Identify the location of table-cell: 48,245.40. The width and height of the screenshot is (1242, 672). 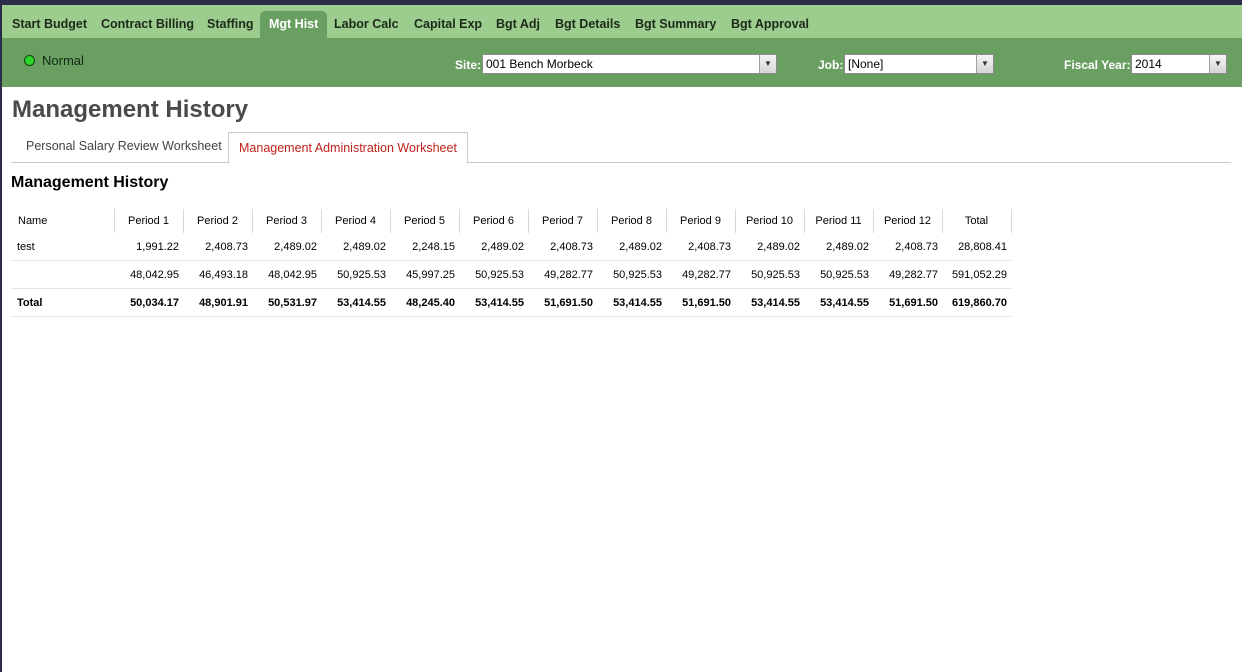
(424, 302).